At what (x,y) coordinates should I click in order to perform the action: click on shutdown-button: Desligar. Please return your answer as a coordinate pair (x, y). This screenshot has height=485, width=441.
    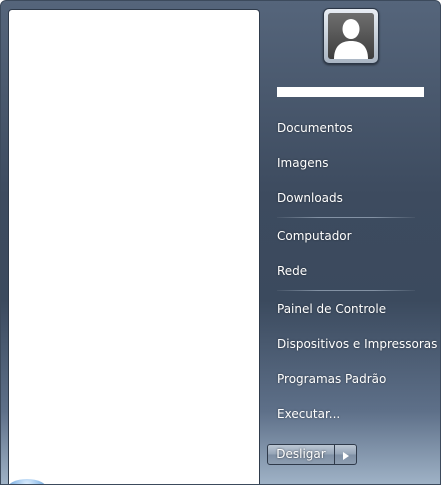
    Looking at the image, I should click on (301, 454).